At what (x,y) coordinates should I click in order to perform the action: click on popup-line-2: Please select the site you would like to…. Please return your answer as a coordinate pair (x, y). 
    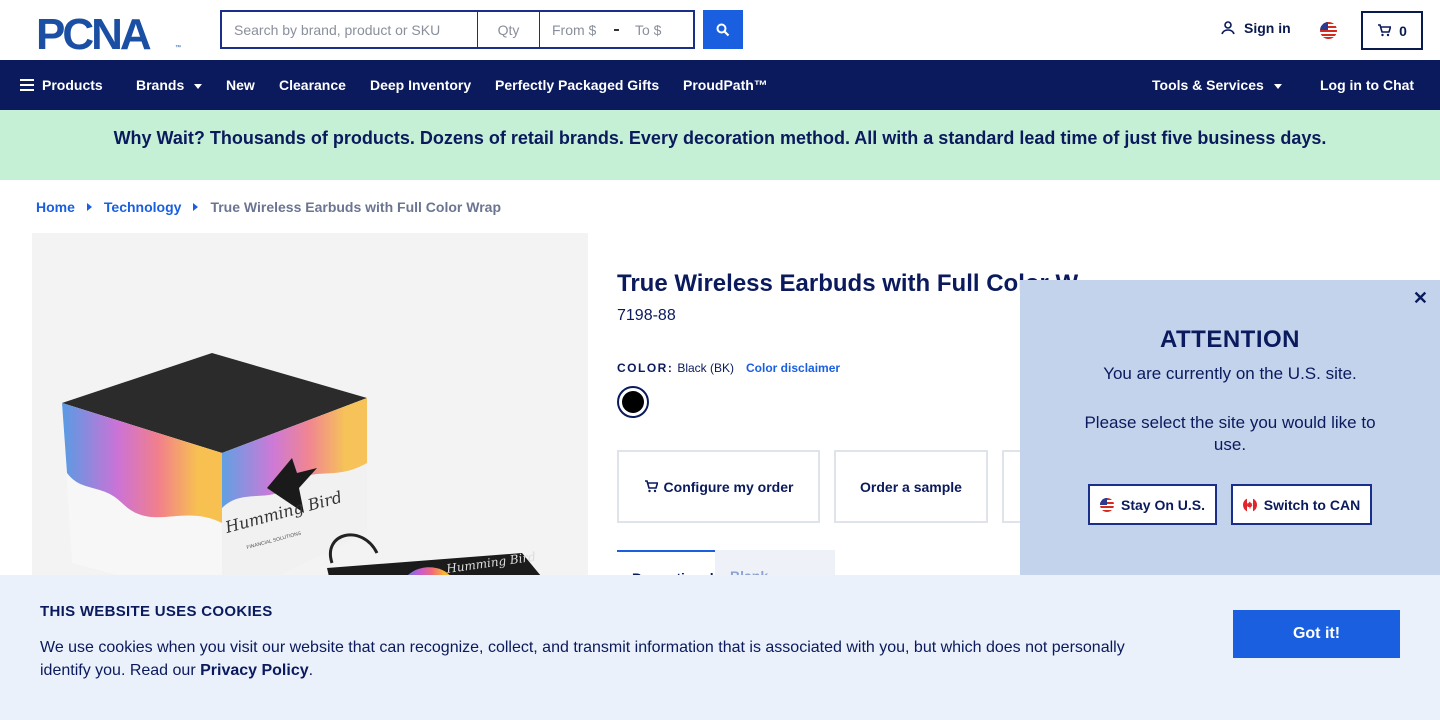
    Looking at the image, I should click on (1230, 433).